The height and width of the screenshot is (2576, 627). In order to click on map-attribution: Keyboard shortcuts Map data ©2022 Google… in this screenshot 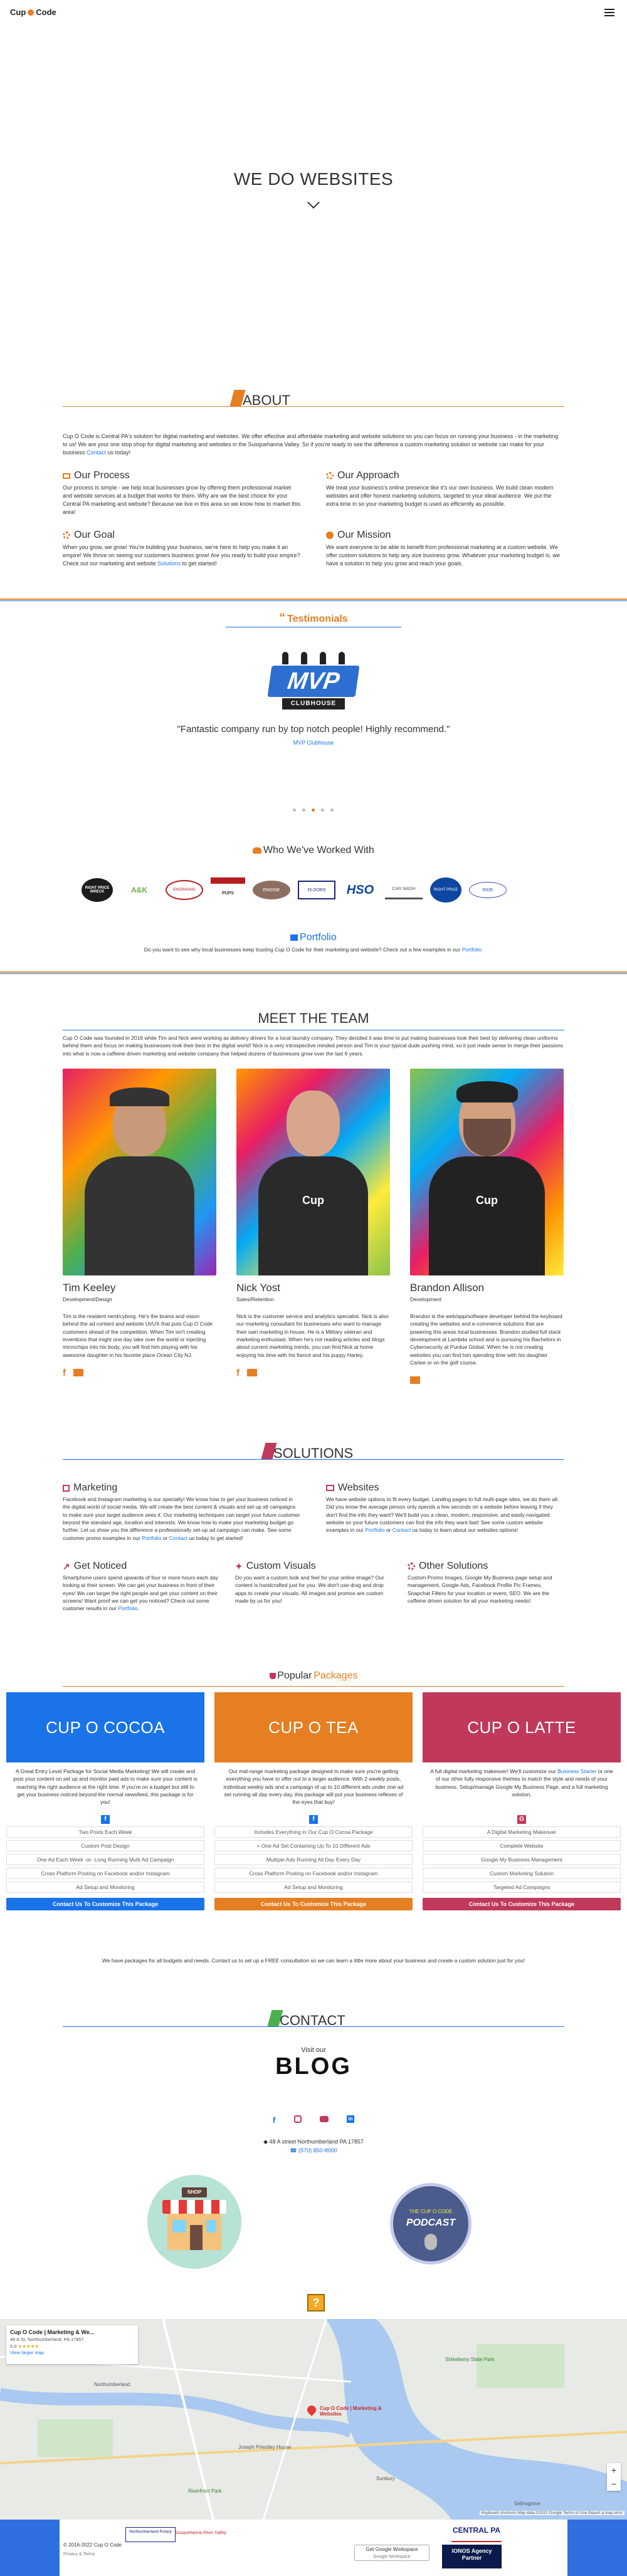, I will do `click(551, 2513)`.